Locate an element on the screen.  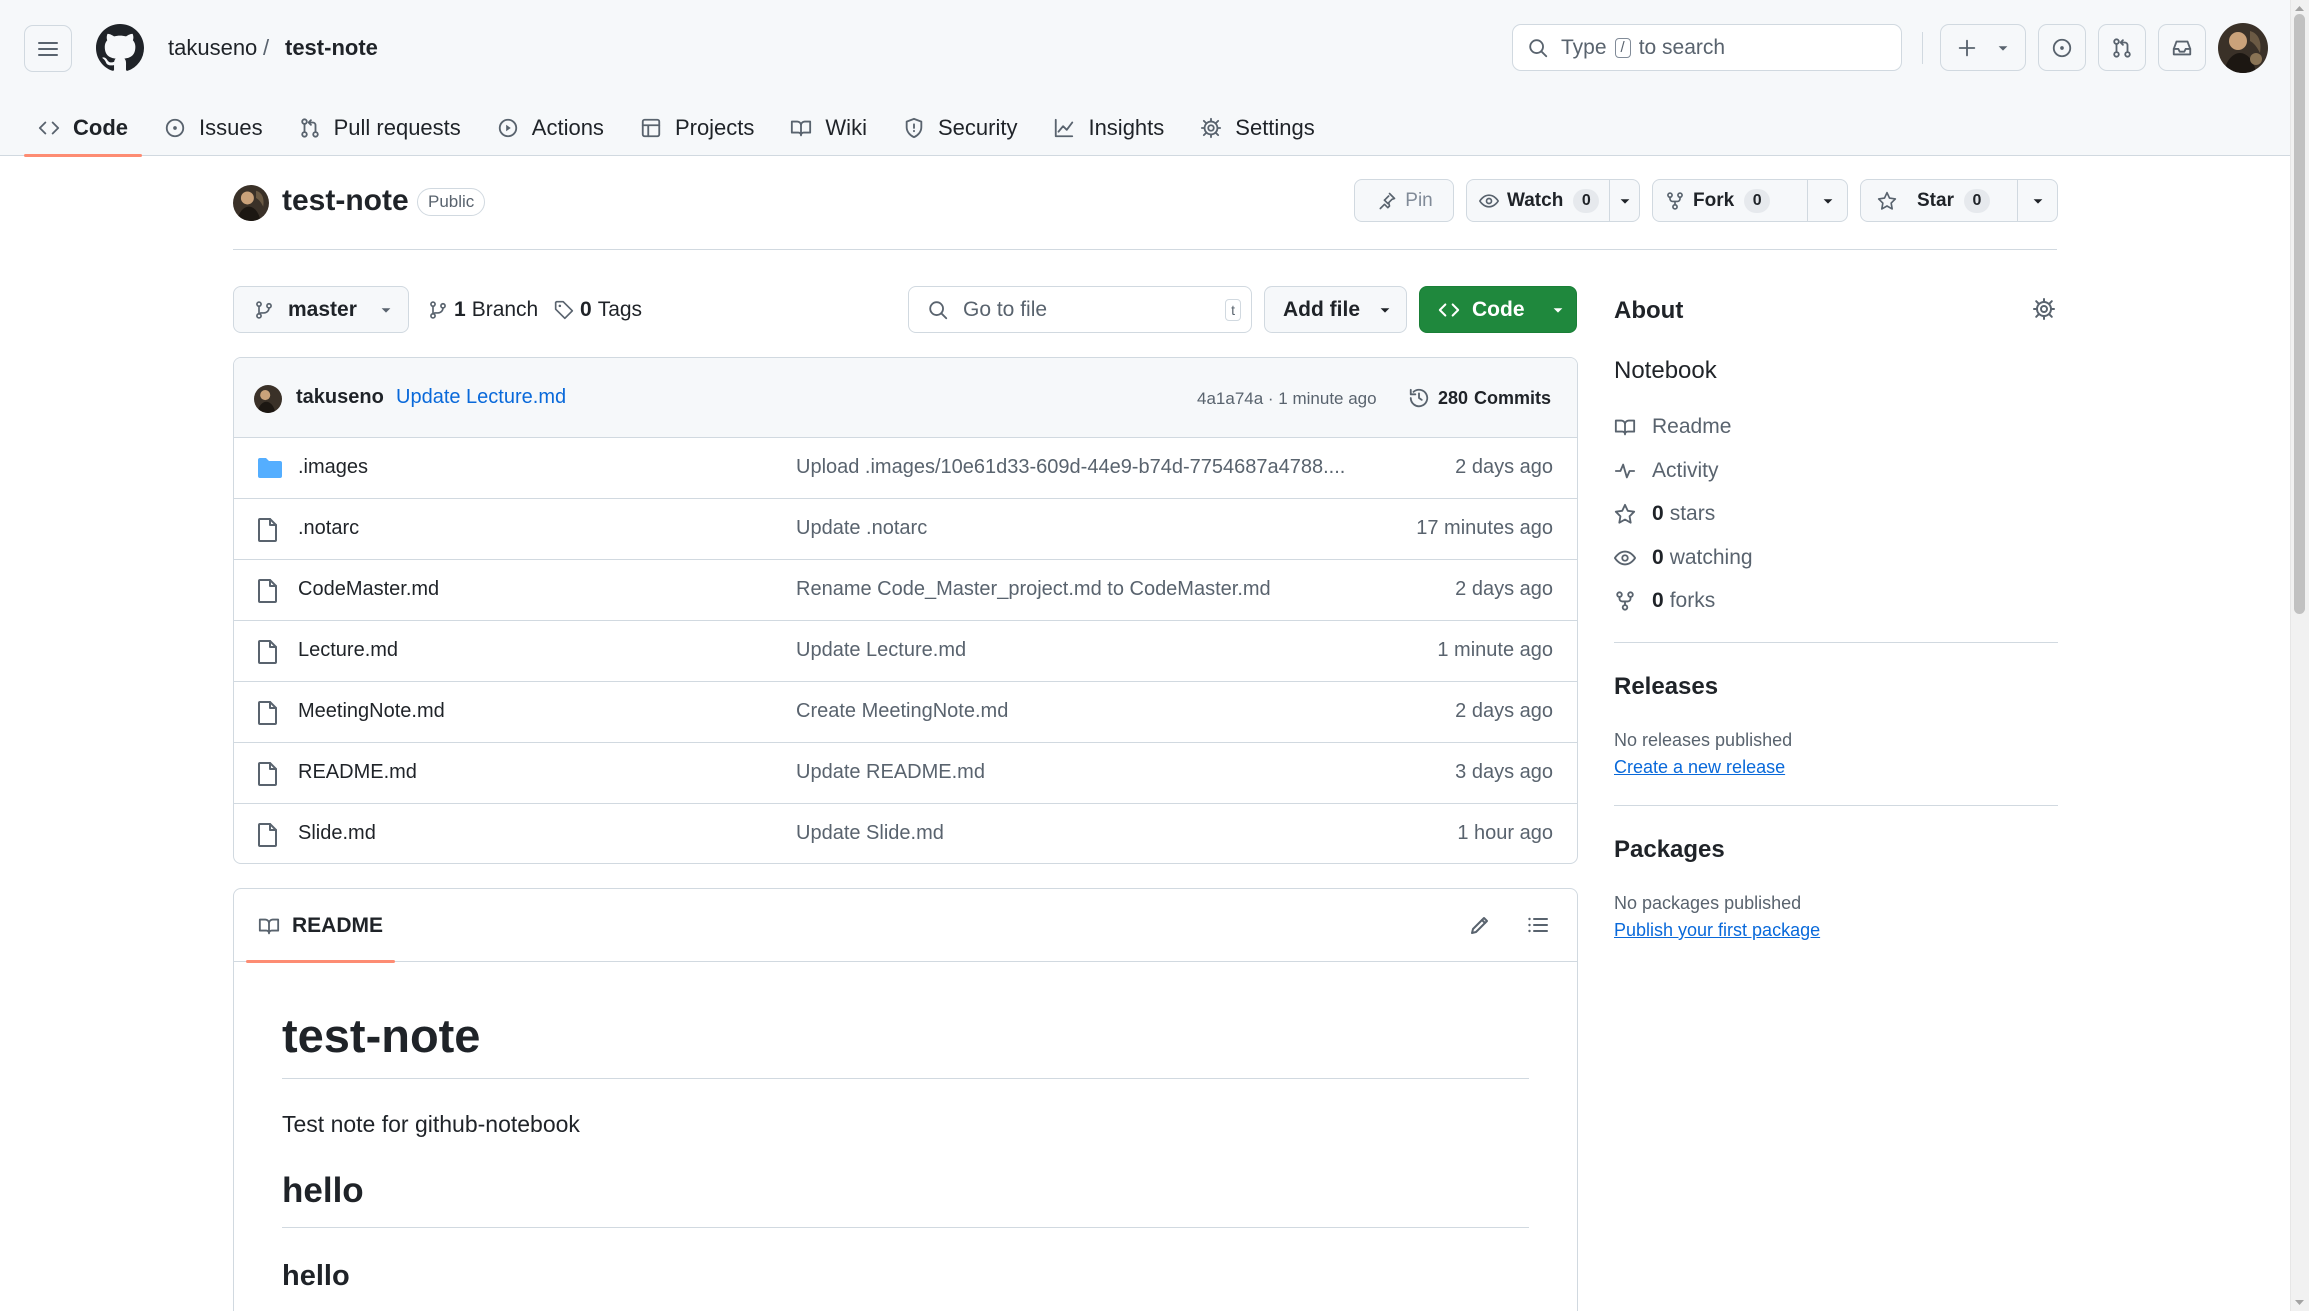
star-dropdown is located at coordinates (2037, 200).